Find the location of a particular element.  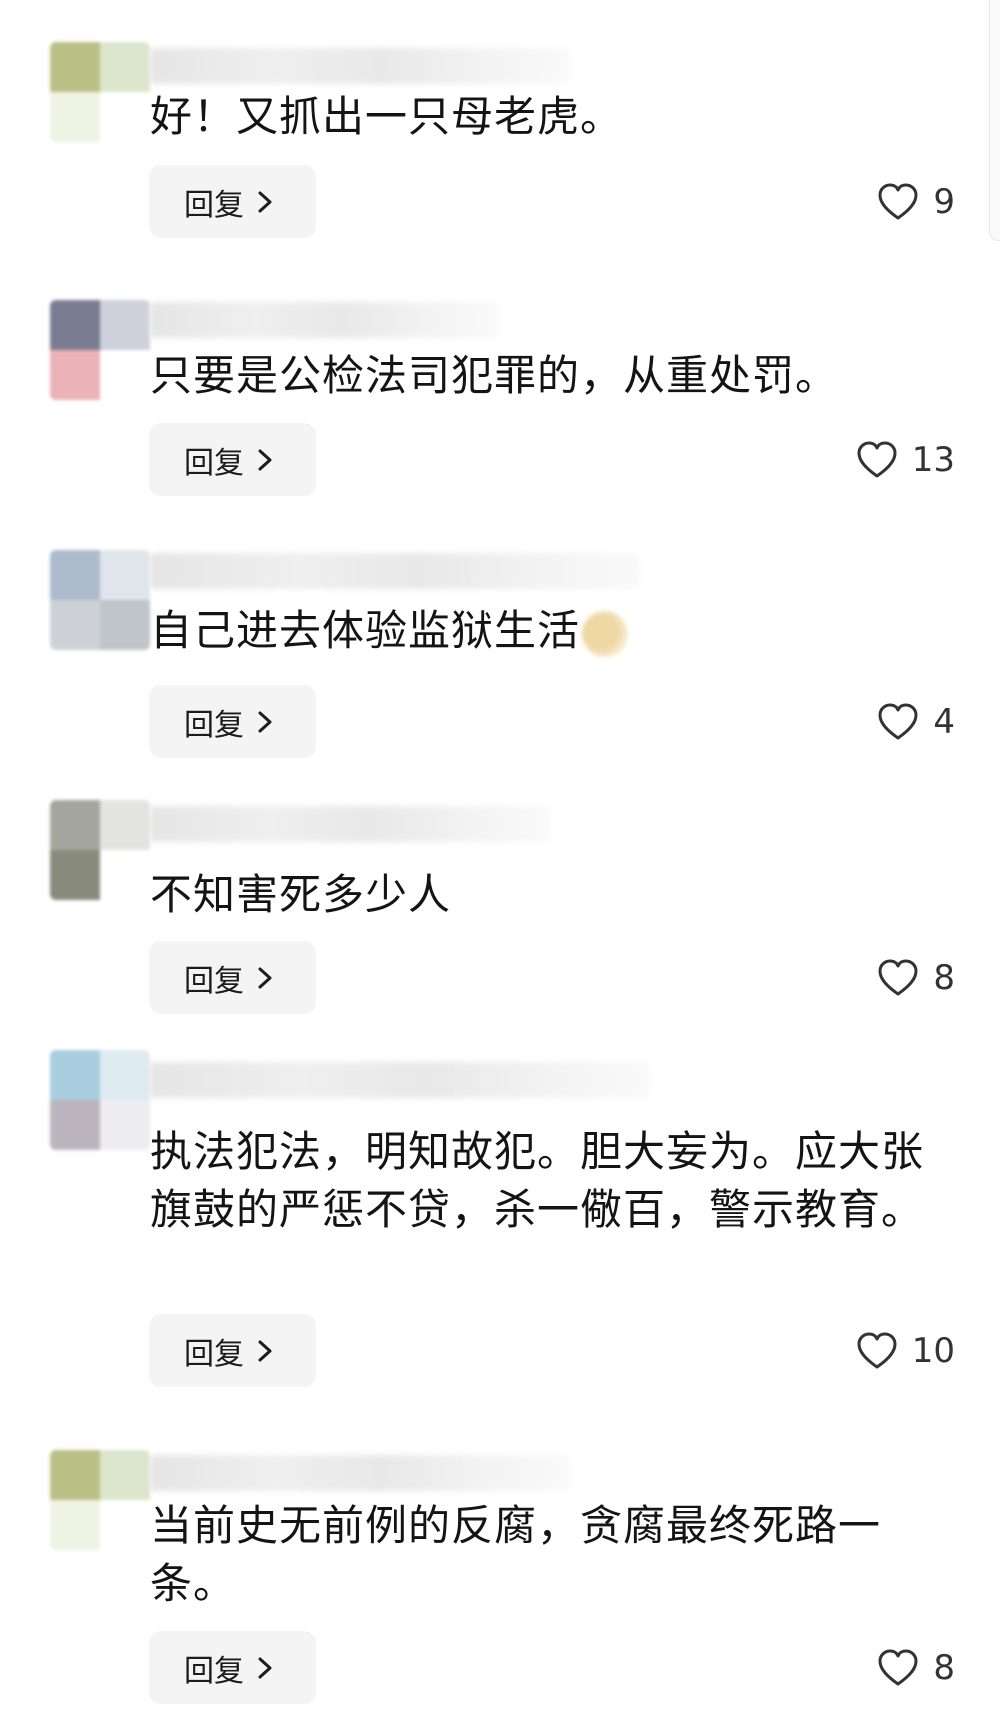

like-button: 4 is located at coordinates (916, 721).